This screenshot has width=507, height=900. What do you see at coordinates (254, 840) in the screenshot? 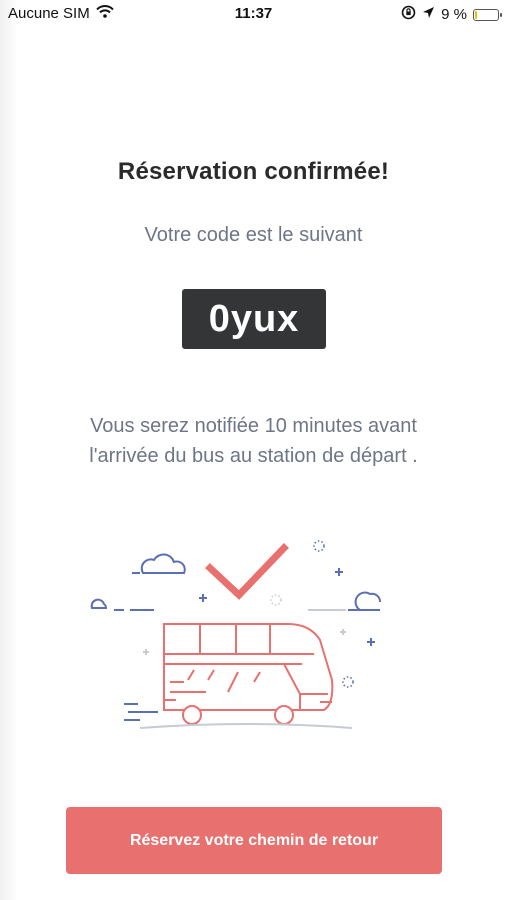
I see `return-trip-button: Réservez votre chemin de retour` at bounding box center [254, 840].